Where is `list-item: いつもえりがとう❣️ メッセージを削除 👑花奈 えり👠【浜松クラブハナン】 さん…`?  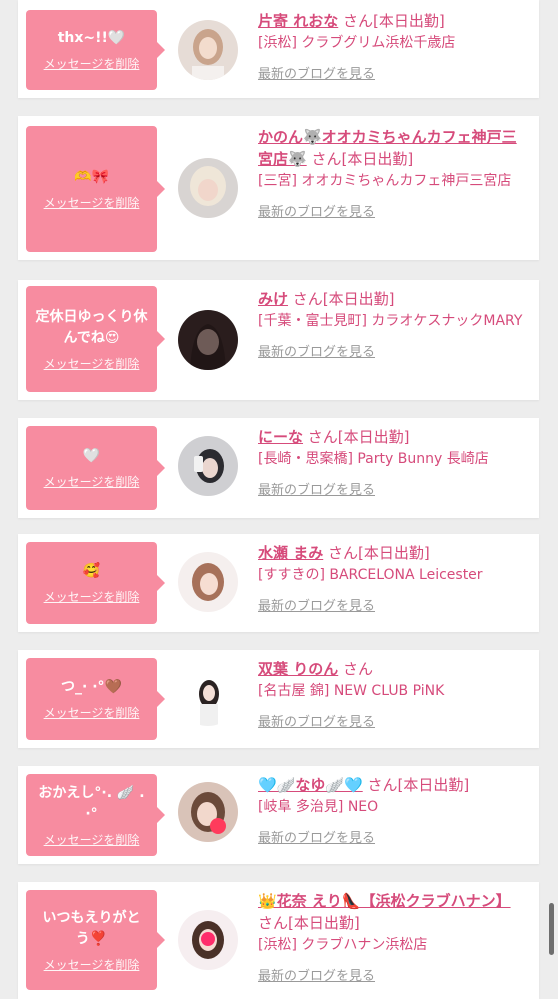
list-item: いつもえりがとう❣️ メッセージを削除 👑花奈 えり👠【浜松クラブハナン】 さん… is located at coordinates (278, 940).